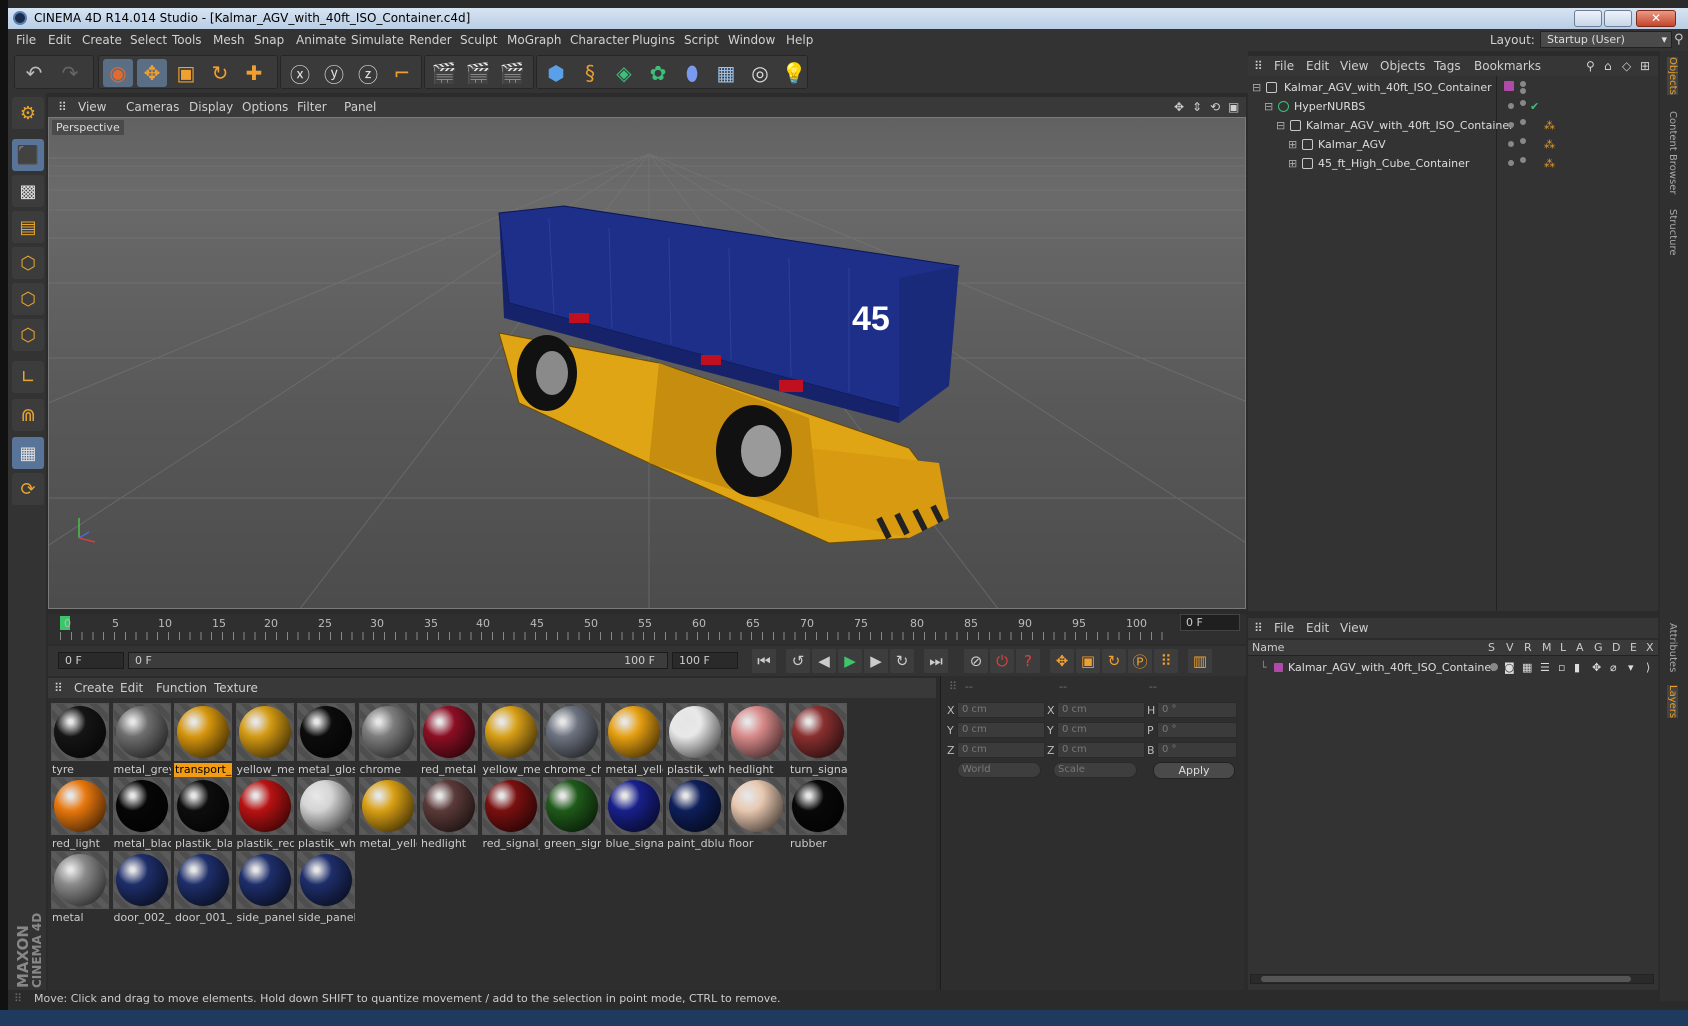  What do you see at coordinates (478, 73) in the screenshot?
I see `render-picture-viewer-icon: 🎬` at bounding box center [478, 73].